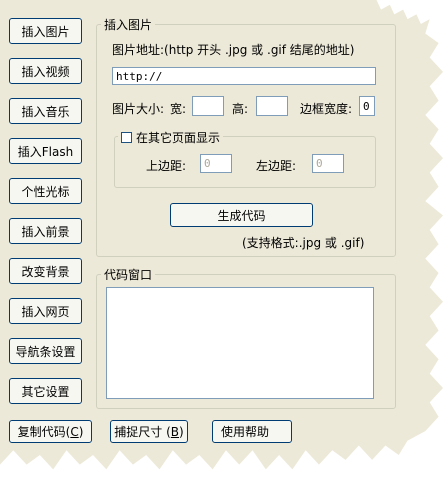  Describe the element at coordinates (166, 166) in the screenshot. I see `top-margin-label: 上边距:` at that location.